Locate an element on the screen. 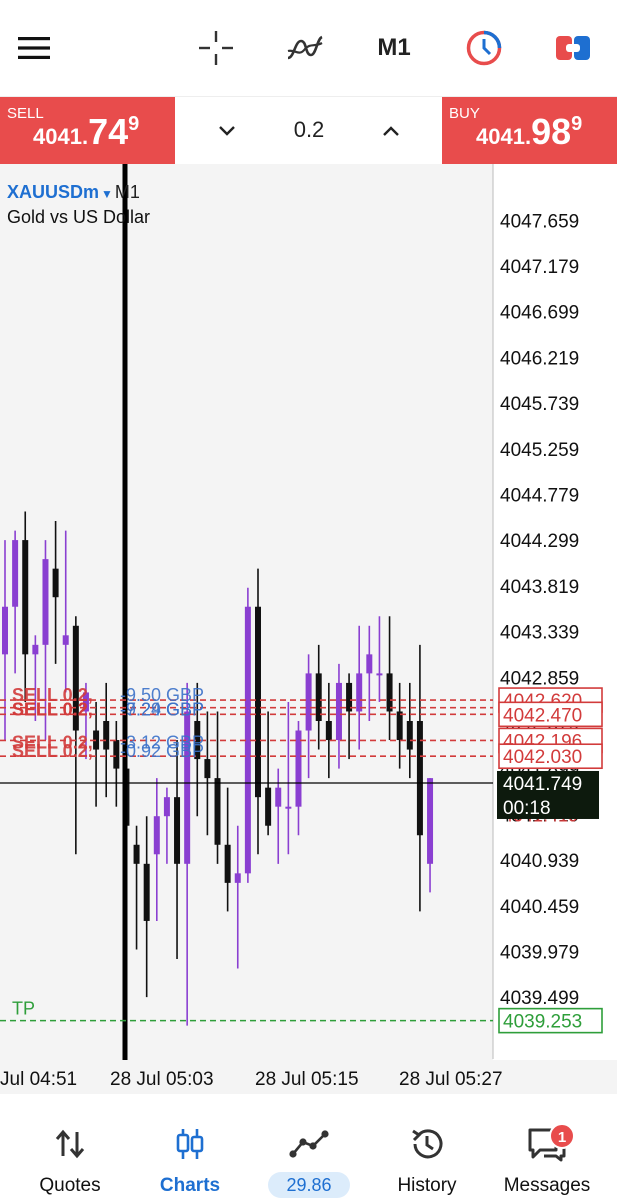 This screenshot has width=617, height=1200. trade-icon is located at coordinates (309, 1144).